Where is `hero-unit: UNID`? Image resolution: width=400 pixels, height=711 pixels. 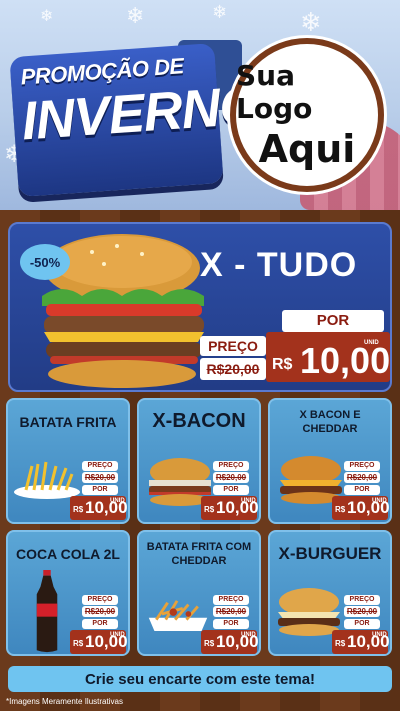 hero-unit: UNID is located at coordinates (371, 343).